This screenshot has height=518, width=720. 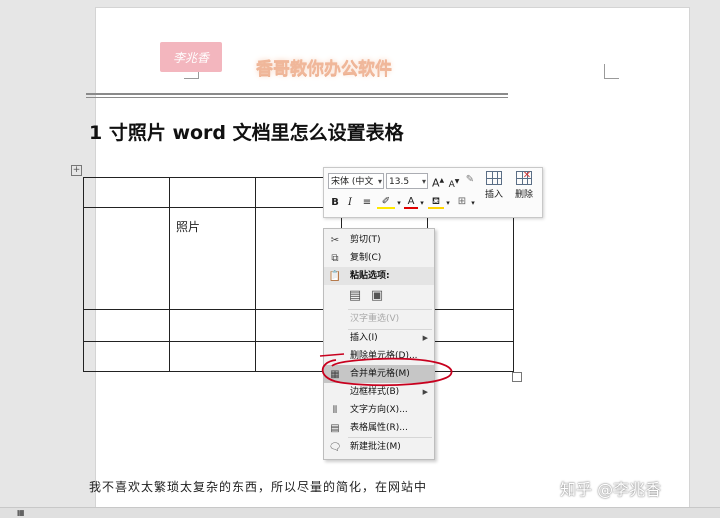 I want to click on copy-icon: ⧉, so click(x=335, y=258).